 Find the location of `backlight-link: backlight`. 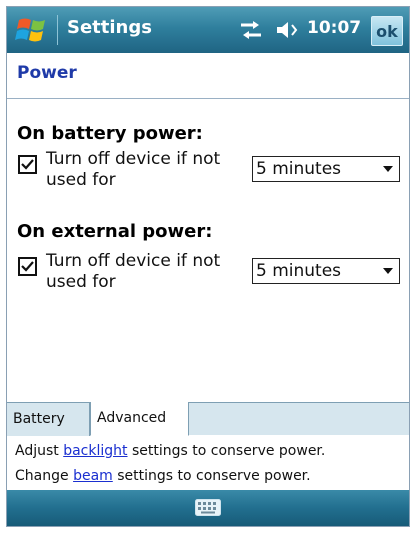

backlight-link: backlight is located at coordinates (95, 451).